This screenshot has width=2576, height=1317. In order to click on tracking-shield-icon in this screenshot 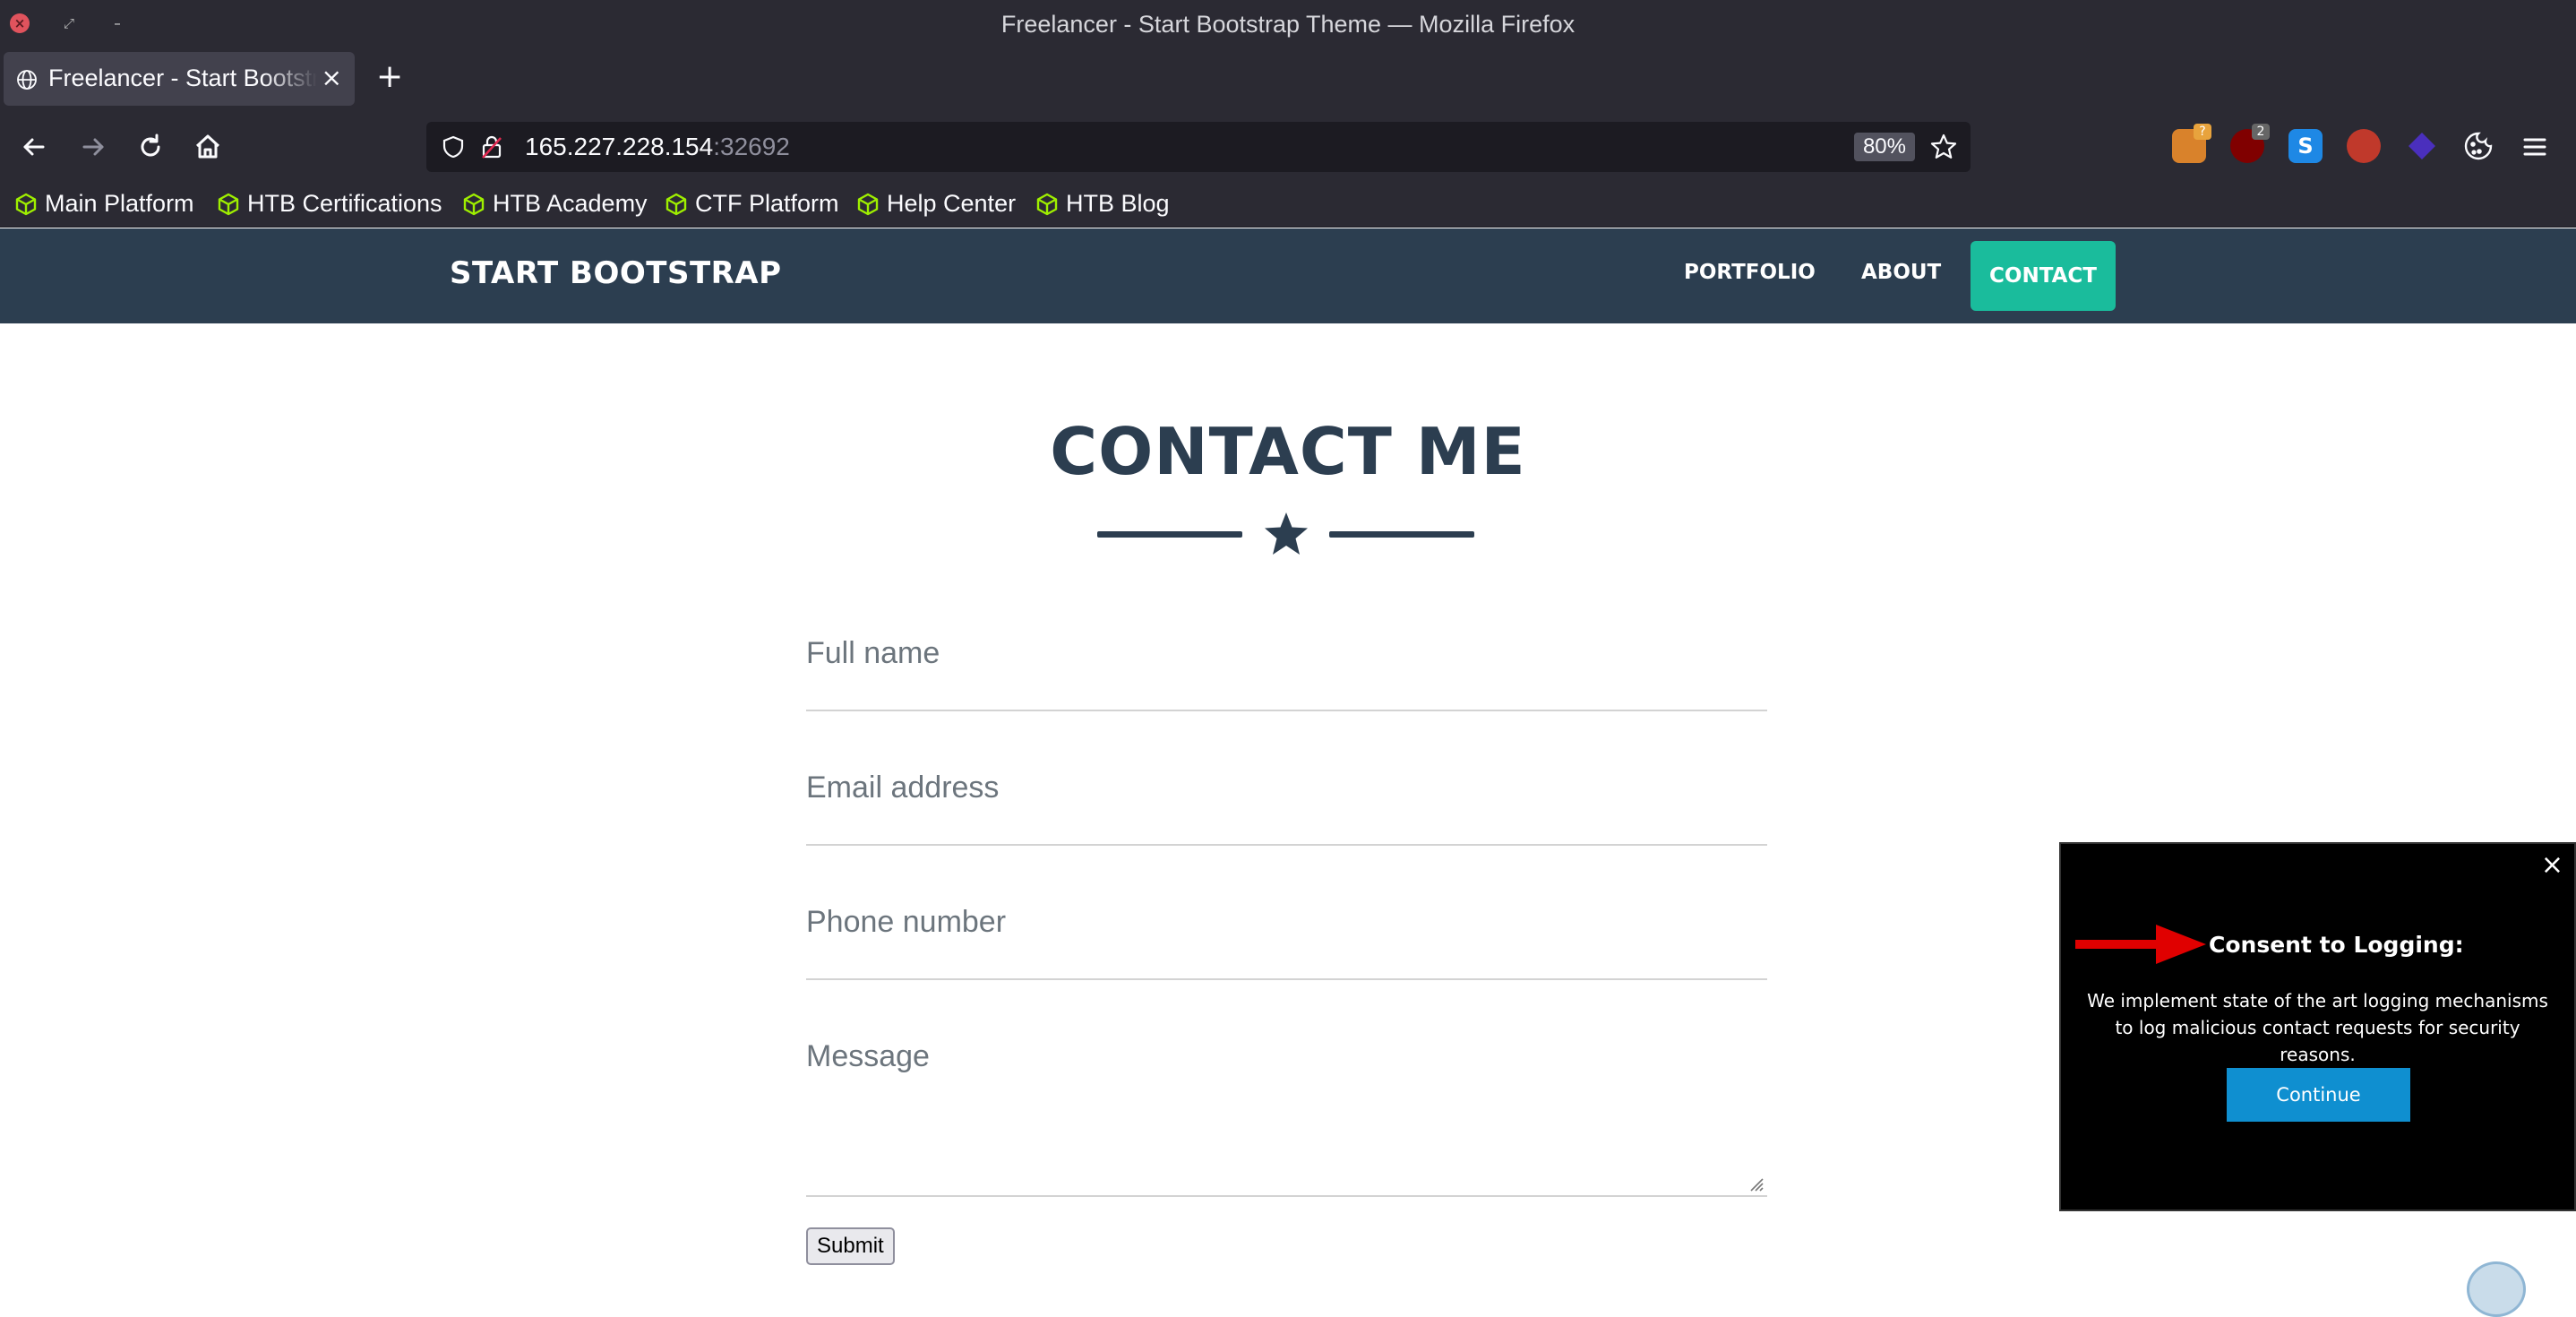, I will do `click(453, 146)`.